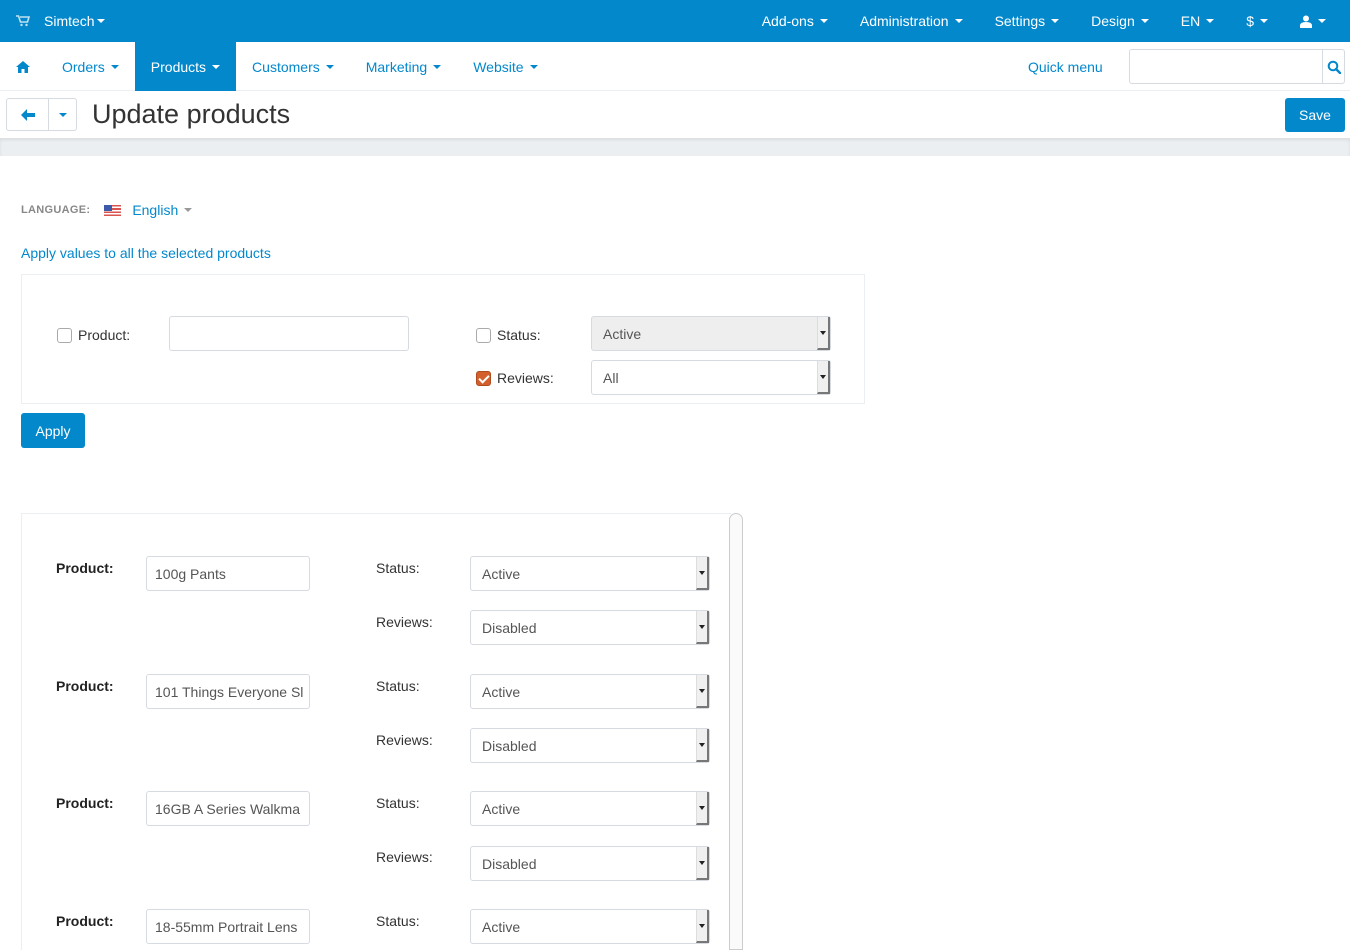  I want to click on select-value: All, so click(611, 377).